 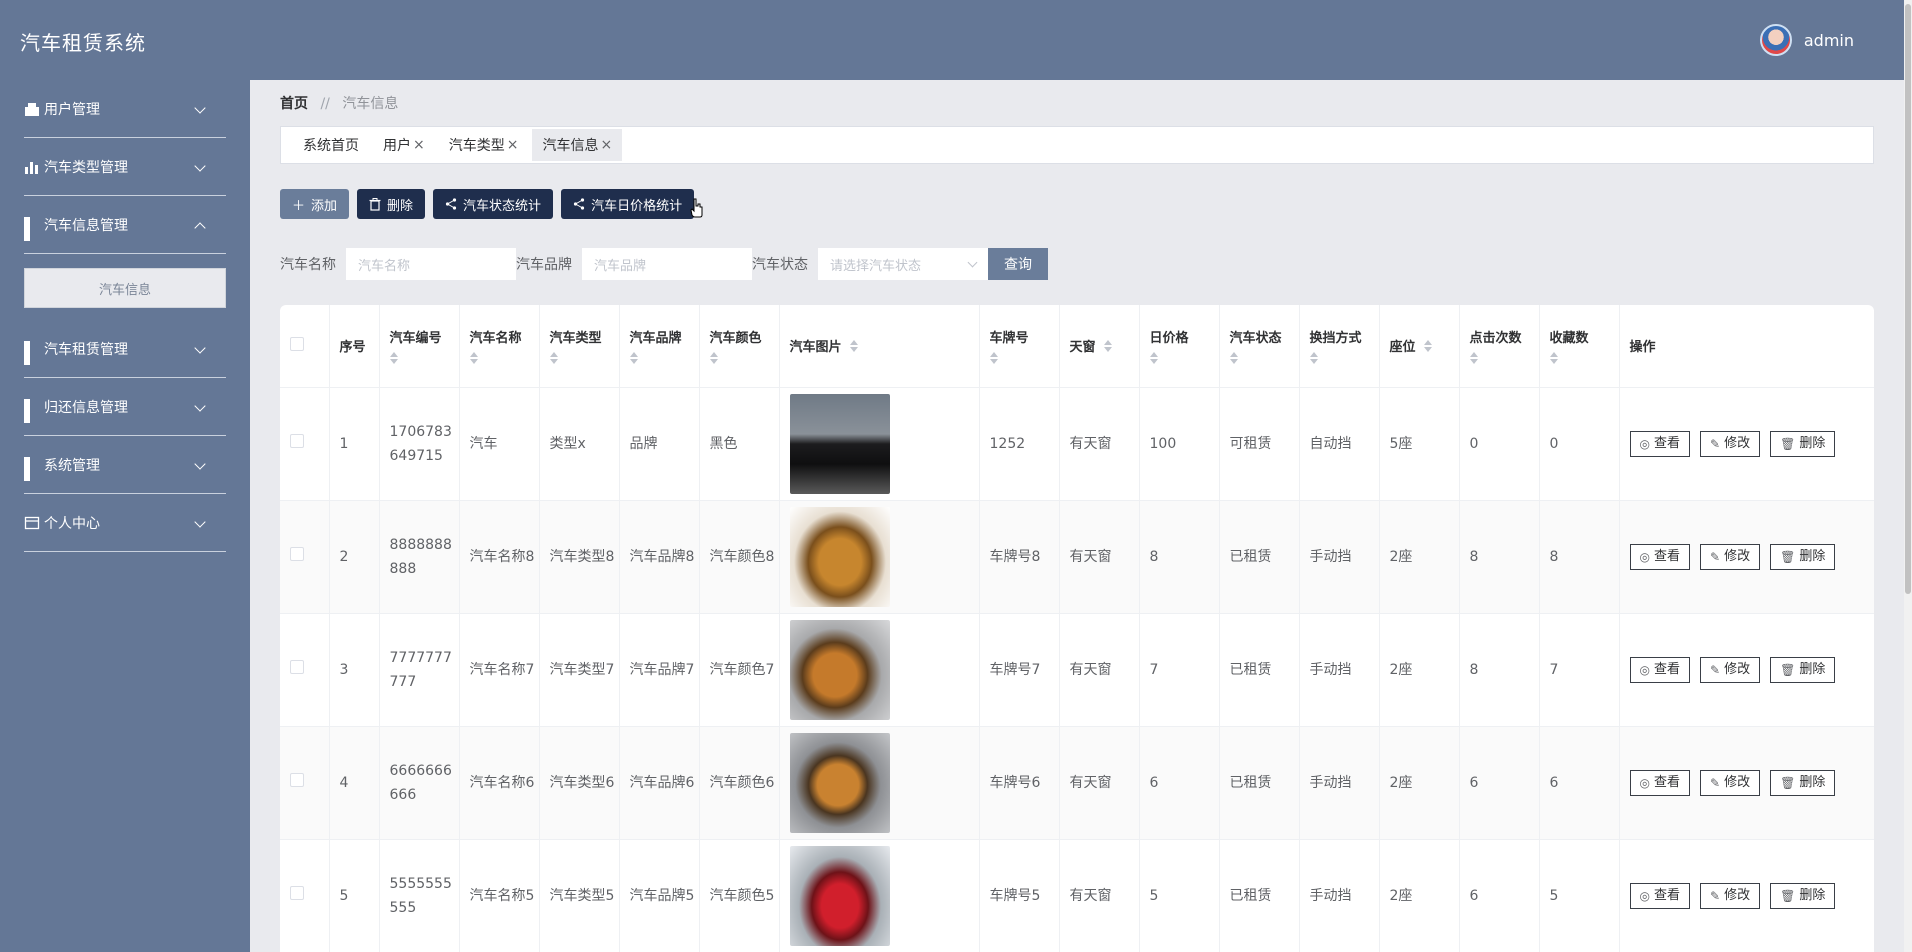 I want to click on avatar, so click(x=1775, y=40).